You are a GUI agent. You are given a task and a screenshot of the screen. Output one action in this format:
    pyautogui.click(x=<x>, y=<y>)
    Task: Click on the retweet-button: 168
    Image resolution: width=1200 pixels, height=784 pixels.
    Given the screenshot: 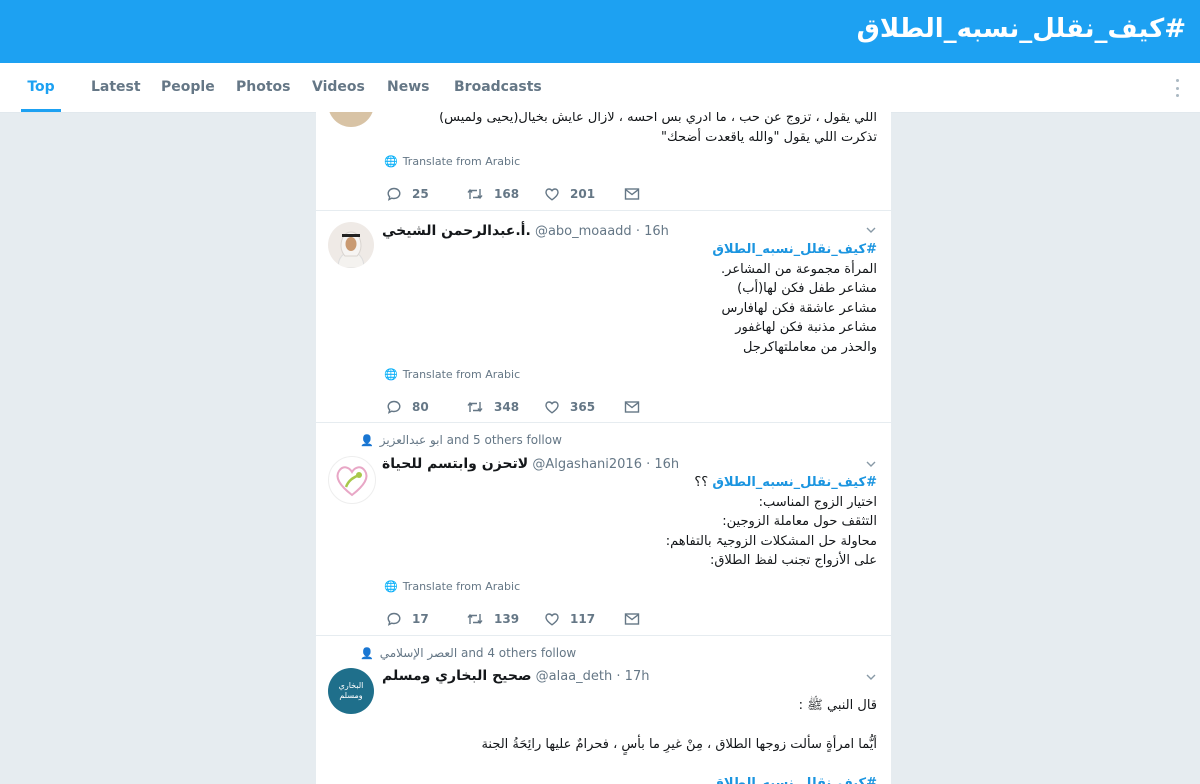 What is the action you would take?
    pyautogui.click(x=492, y=194)
    